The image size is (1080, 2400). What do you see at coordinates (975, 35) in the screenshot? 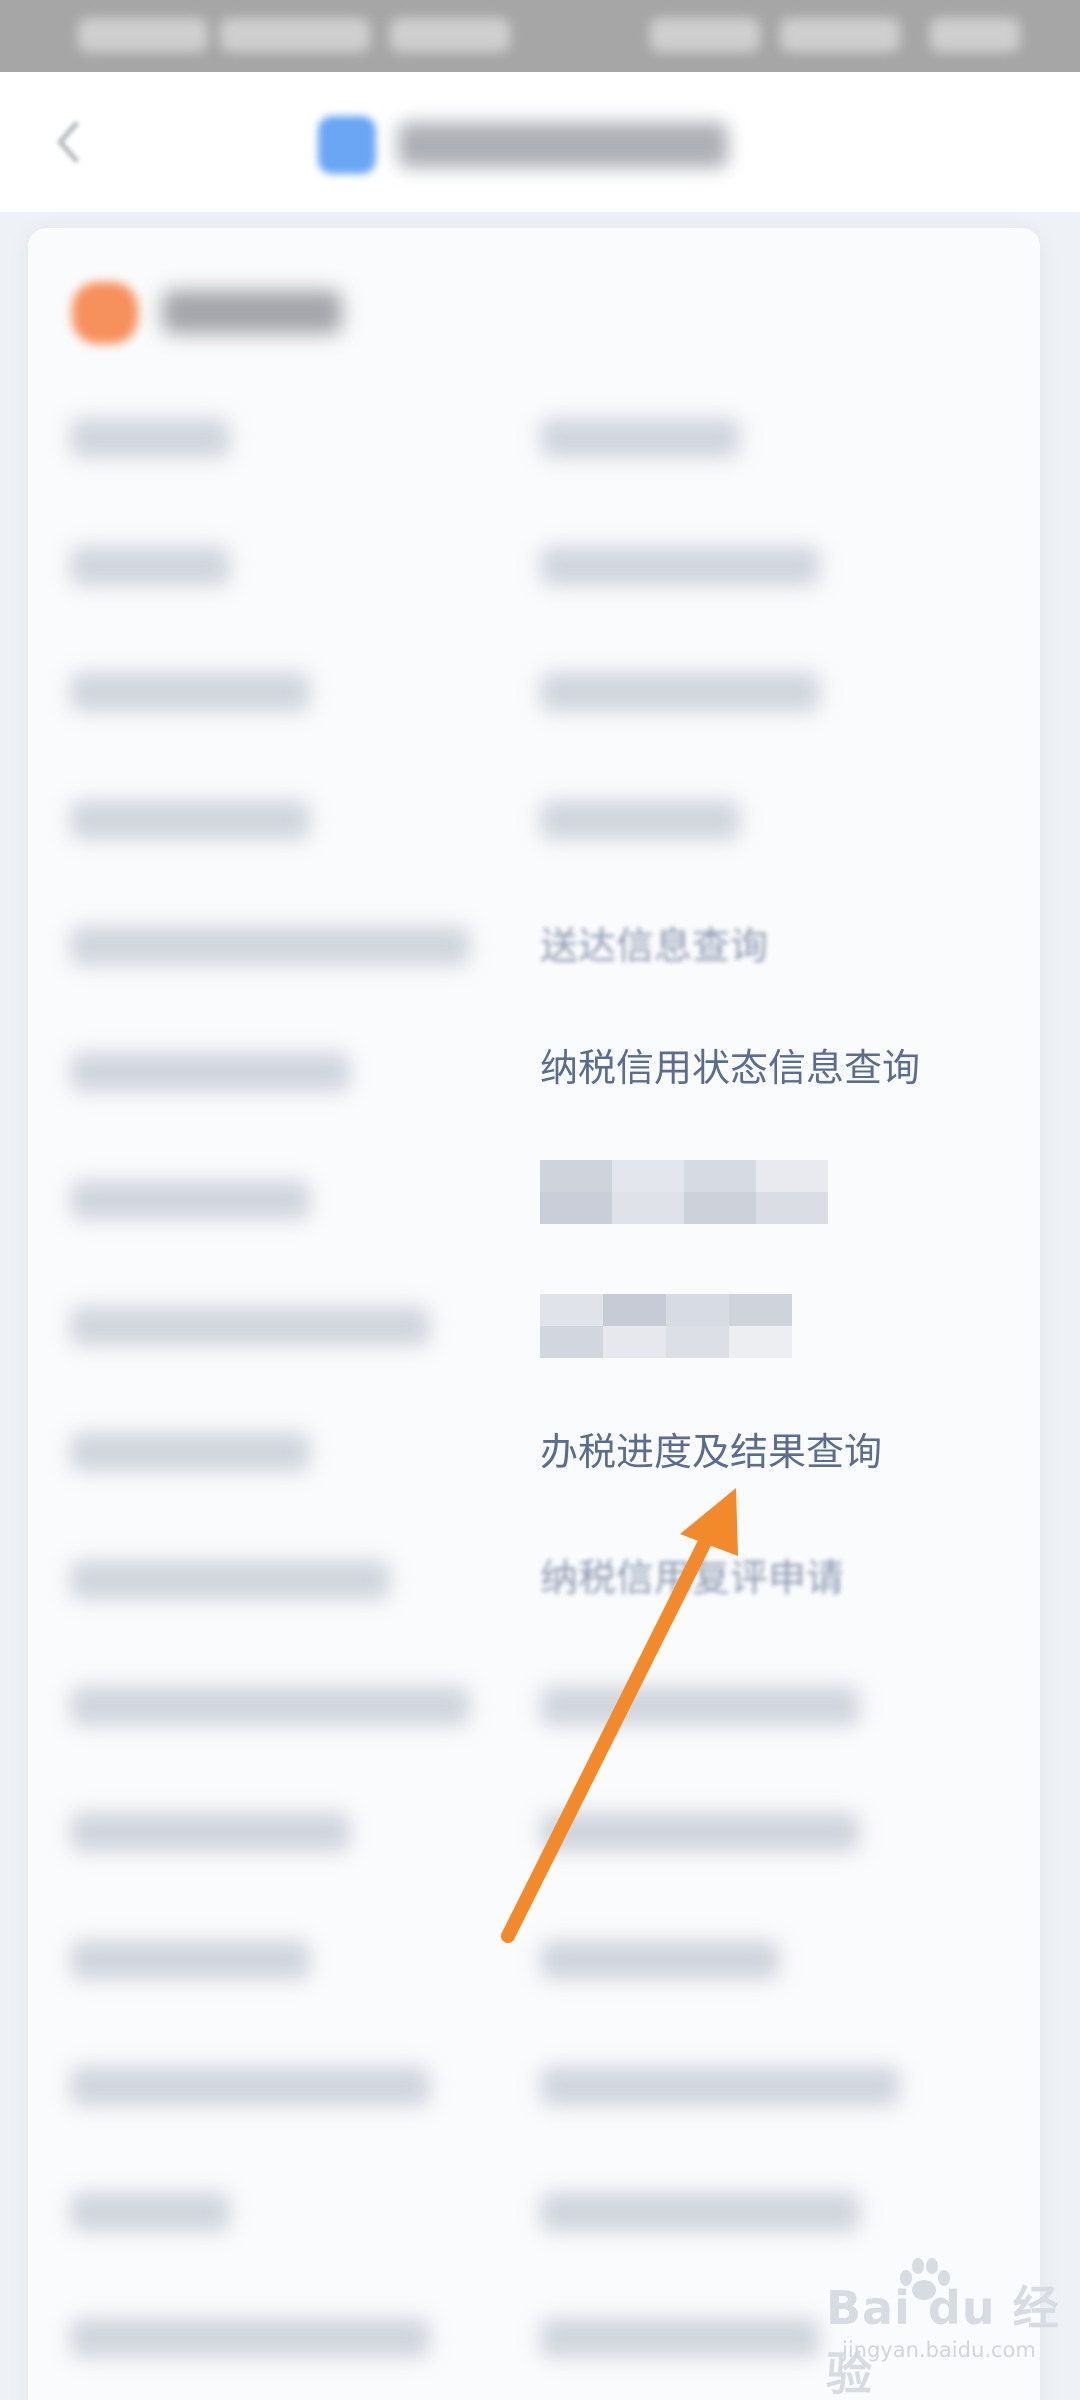
I see `status-battery` at bounding box center [975, 35].